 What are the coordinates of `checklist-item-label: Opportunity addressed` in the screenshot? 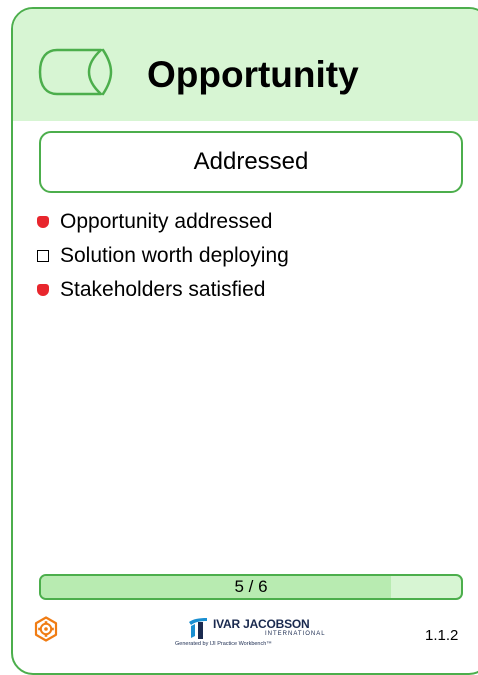 It's located at (166, 221).